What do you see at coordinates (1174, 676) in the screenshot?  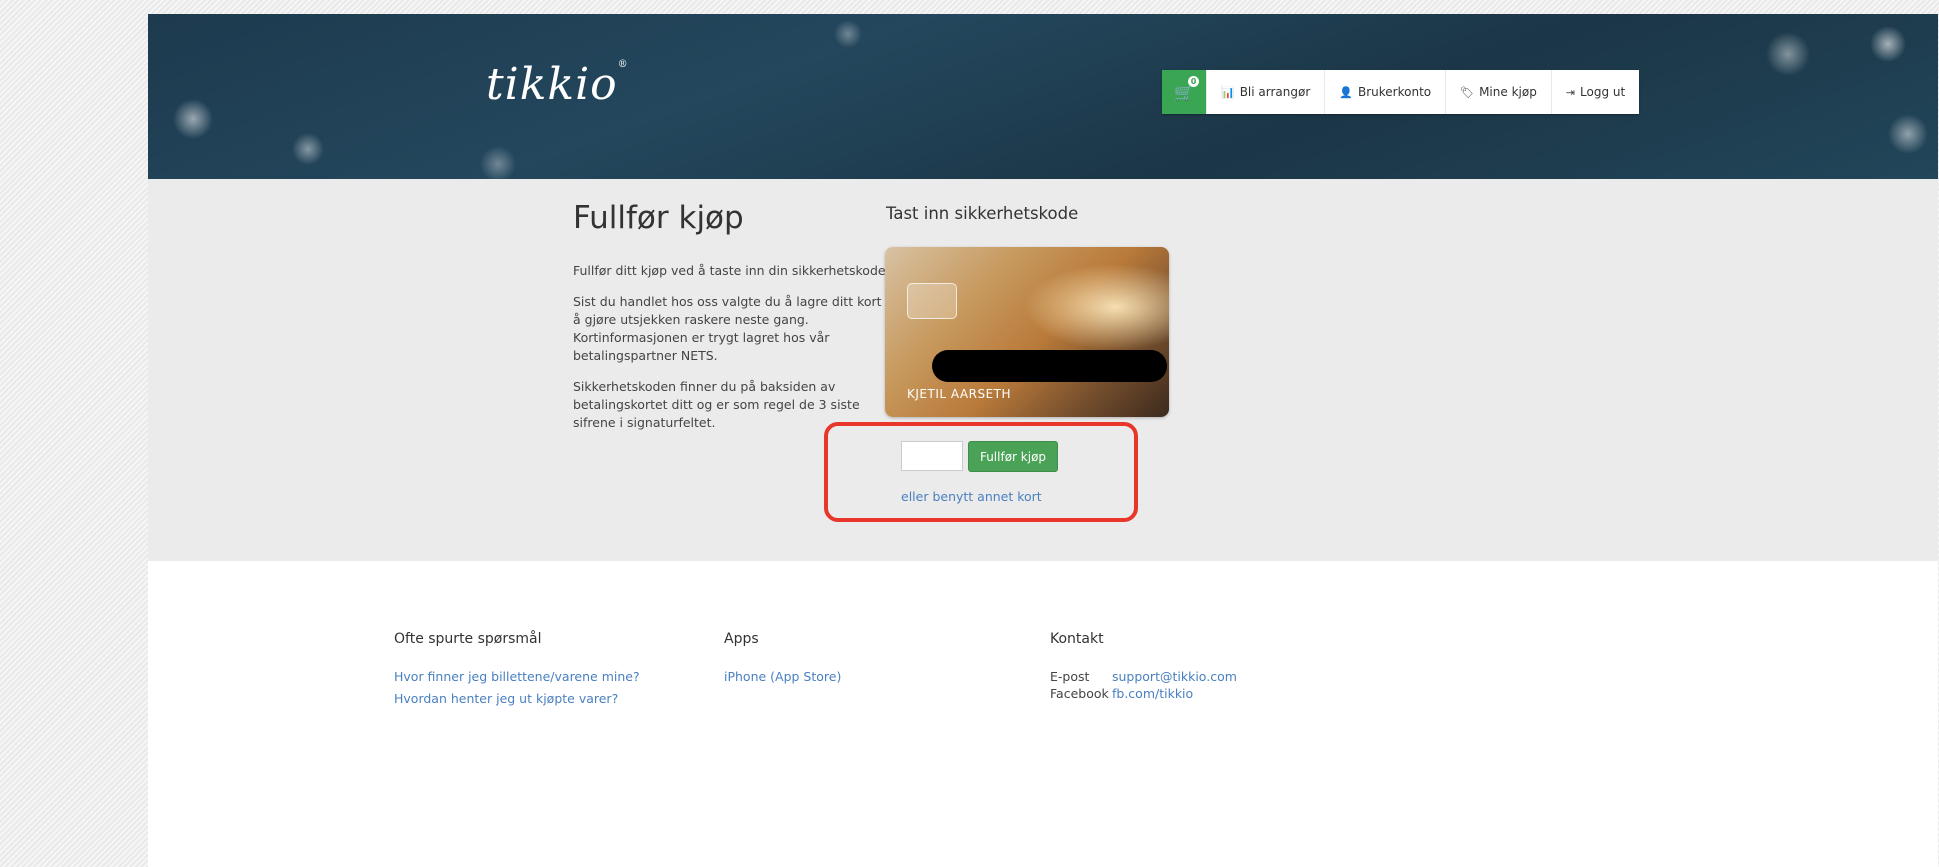 I see `email-link: support@tikkio.com` at bounding box center [1174, 676].